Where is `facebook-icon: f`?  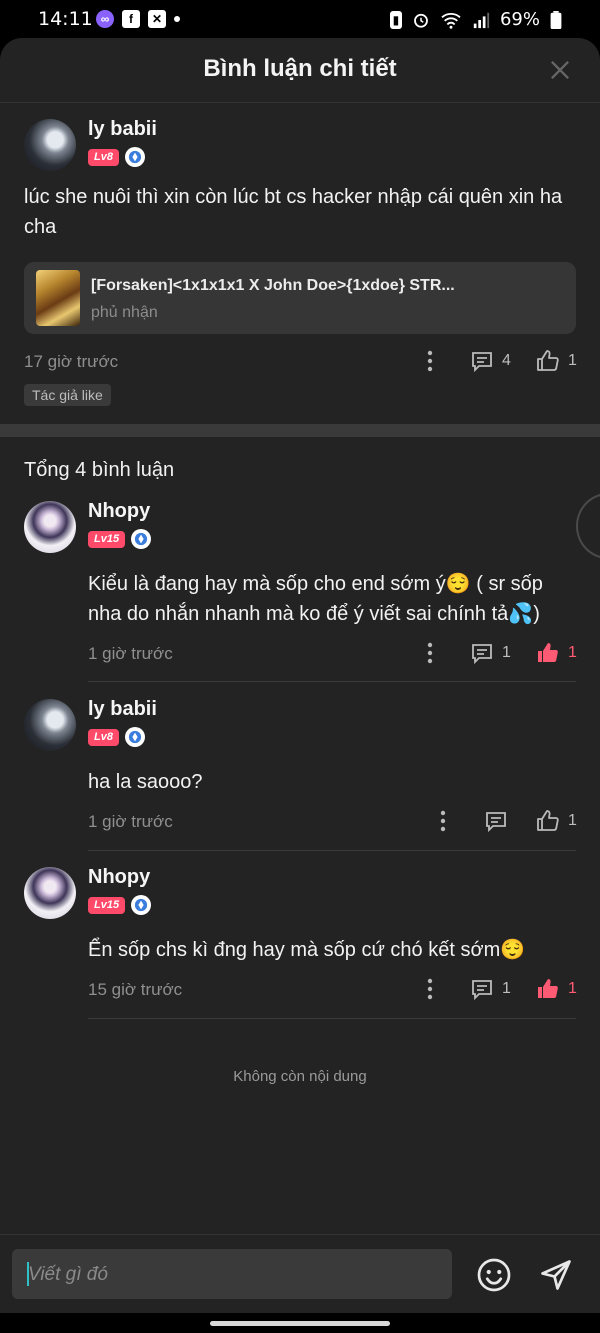 facebook-icon: f is located at coordinates (131, 19).